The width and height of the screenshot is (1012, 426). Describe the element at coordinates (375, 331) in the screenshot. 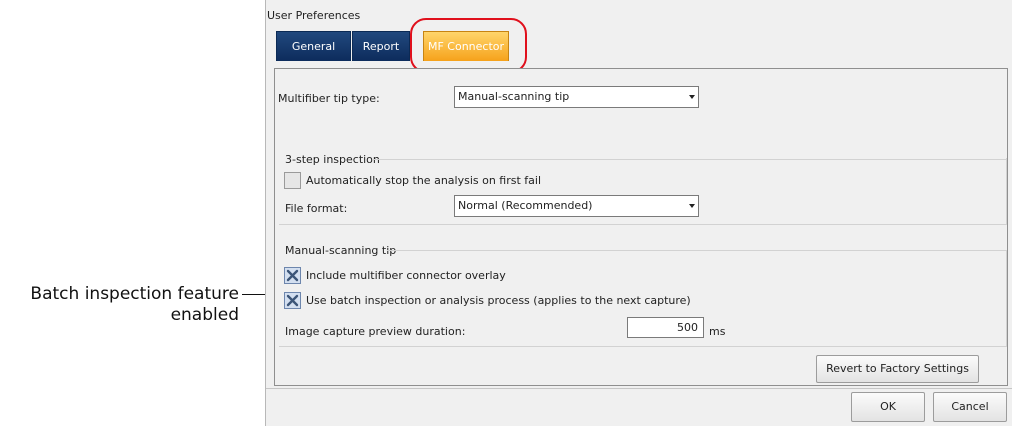

I see `preview-duration-label: Image capture preview duration:` at that location.